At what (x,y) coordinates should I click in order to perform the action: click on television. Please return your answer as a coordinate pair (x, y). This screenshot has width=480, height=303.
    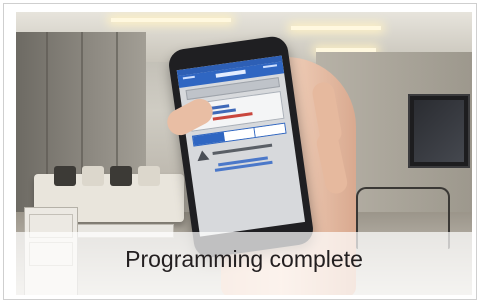
    Looking at the image, I should click on (439, 131).